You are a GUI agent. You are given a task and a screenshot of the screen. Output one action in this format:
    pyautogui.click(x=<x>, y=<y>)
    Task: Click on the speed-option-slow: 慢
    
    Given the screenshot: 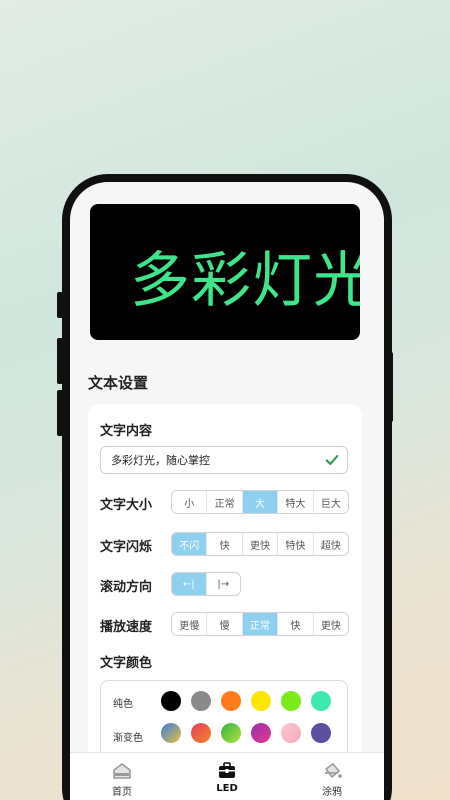 What is the action you would take?
    pyautogui.click(x=225, y=624)
    